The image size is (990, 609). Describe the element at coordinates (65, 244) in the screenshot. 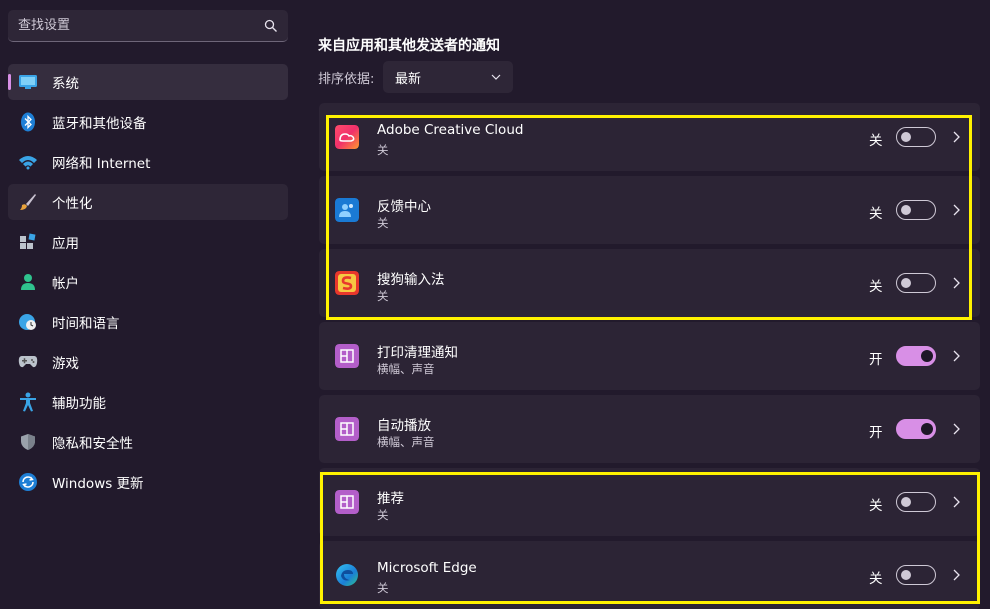

I see `sidebar-item-label: 应用` at that location.